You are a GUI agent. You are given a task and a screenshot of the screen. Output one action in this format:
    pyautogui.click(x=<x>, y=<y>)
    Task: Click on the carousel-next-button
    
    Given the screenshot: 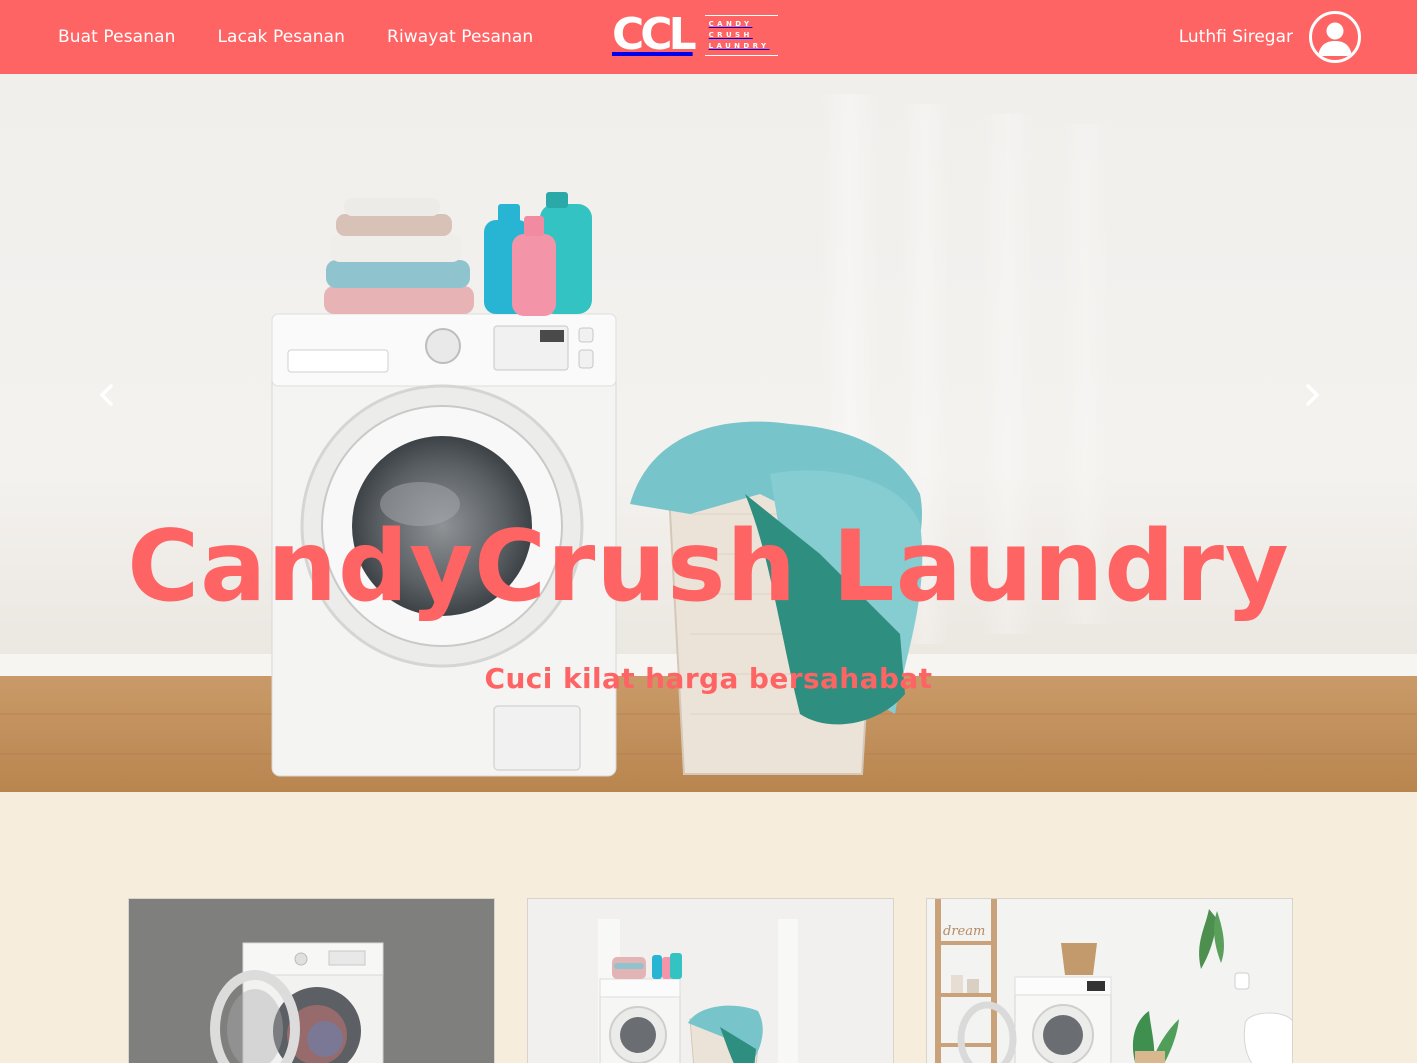 What is the action you would take?
    pyautogui.click(x=1312, y=395)
    